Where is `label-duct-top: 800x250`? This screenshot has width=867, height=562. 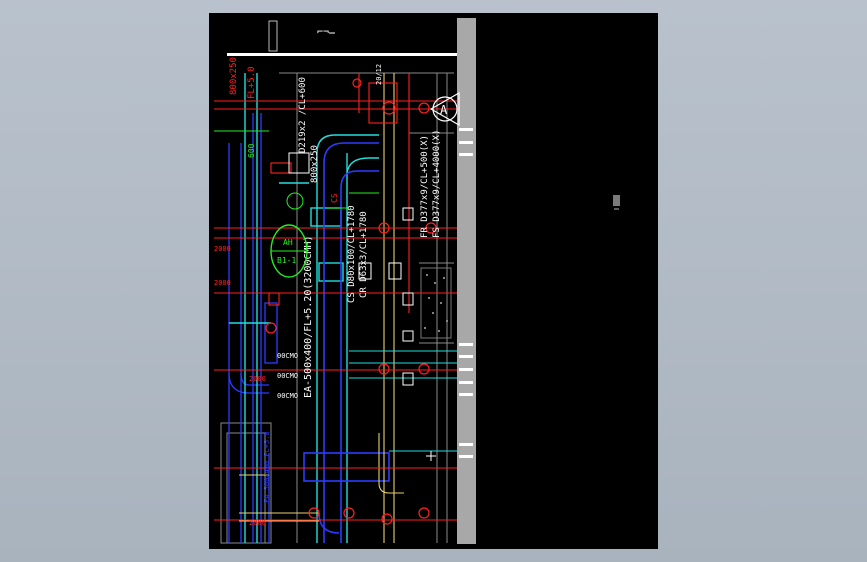 label-duct-top: 800x250 is located at coordinates (234, 76).